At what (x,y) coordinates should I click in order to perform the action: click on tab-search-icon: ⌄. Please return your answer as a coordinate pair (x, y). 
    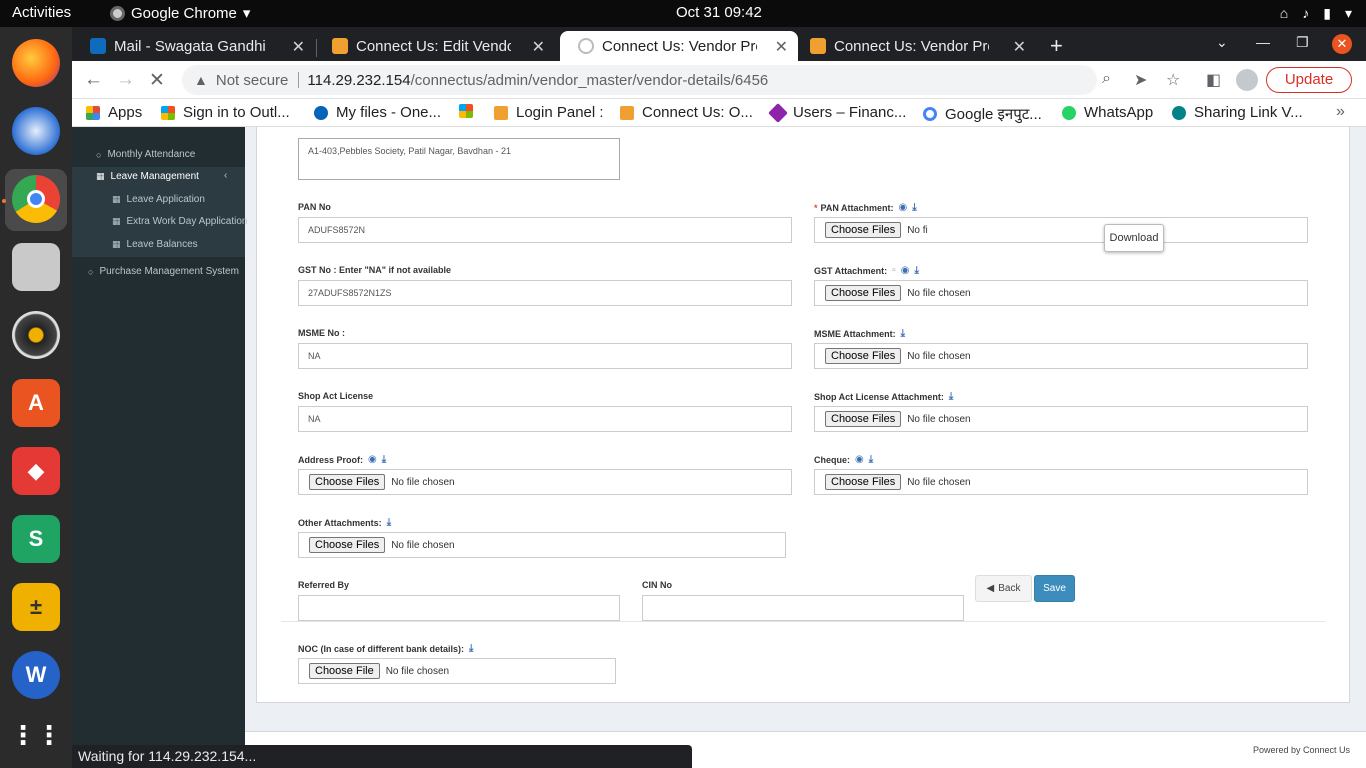
    Looking at the image, I should click on (1222, 42).